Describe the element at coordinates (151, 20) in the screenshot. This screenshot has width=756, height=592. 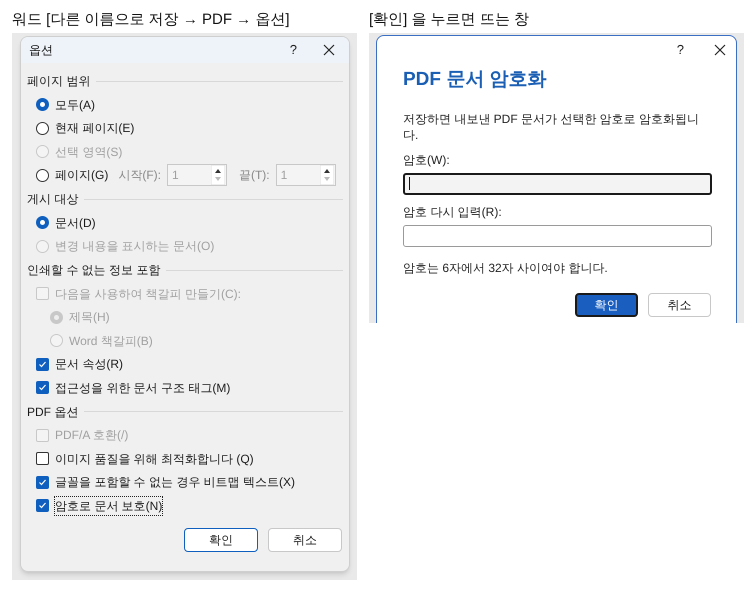
I see `caption: 워드 [다른 이름으로 저장 → PDF → 옵션]` at that location.